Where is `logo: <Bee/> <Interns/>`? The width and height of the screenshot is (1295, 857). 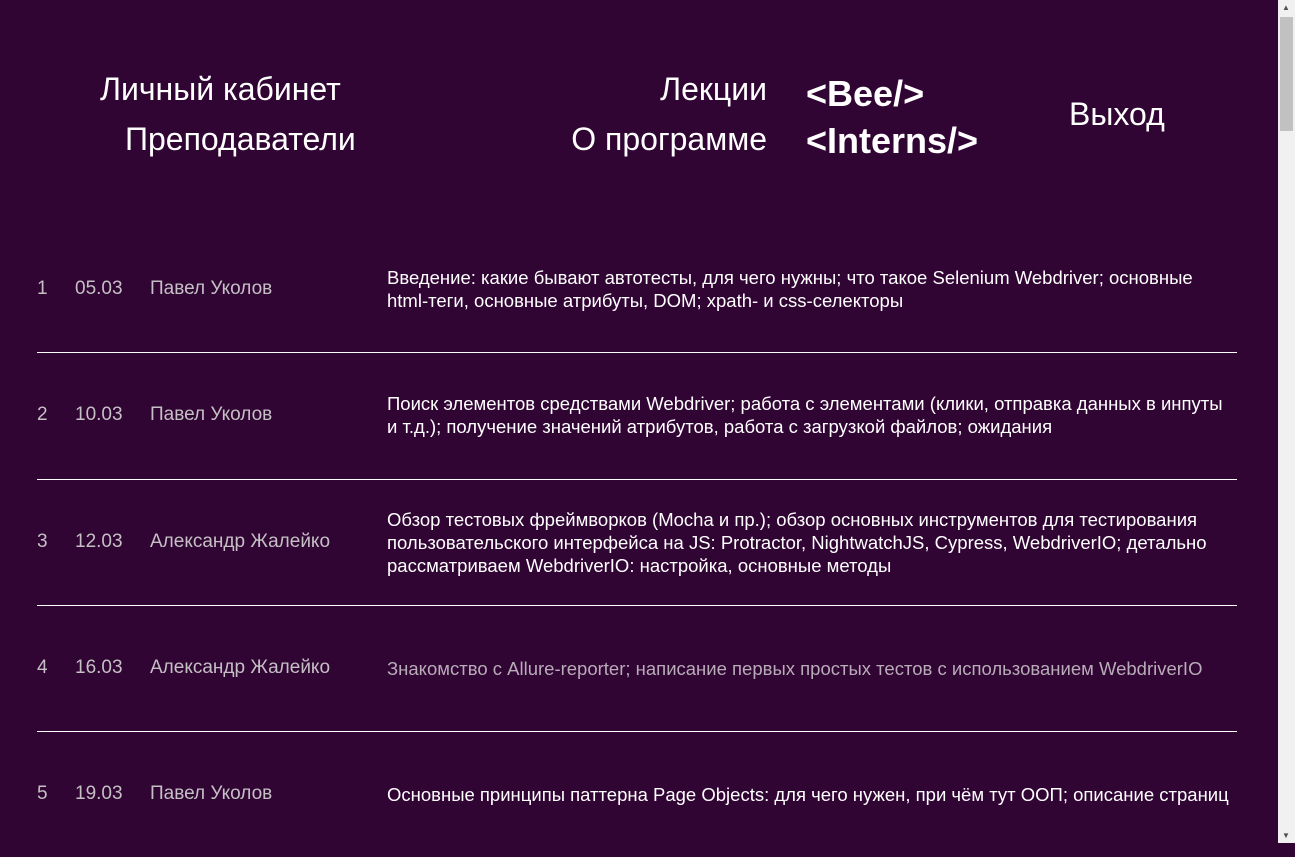 logo: <Bee/> <Interns/> is located at coordinates (892, 117).